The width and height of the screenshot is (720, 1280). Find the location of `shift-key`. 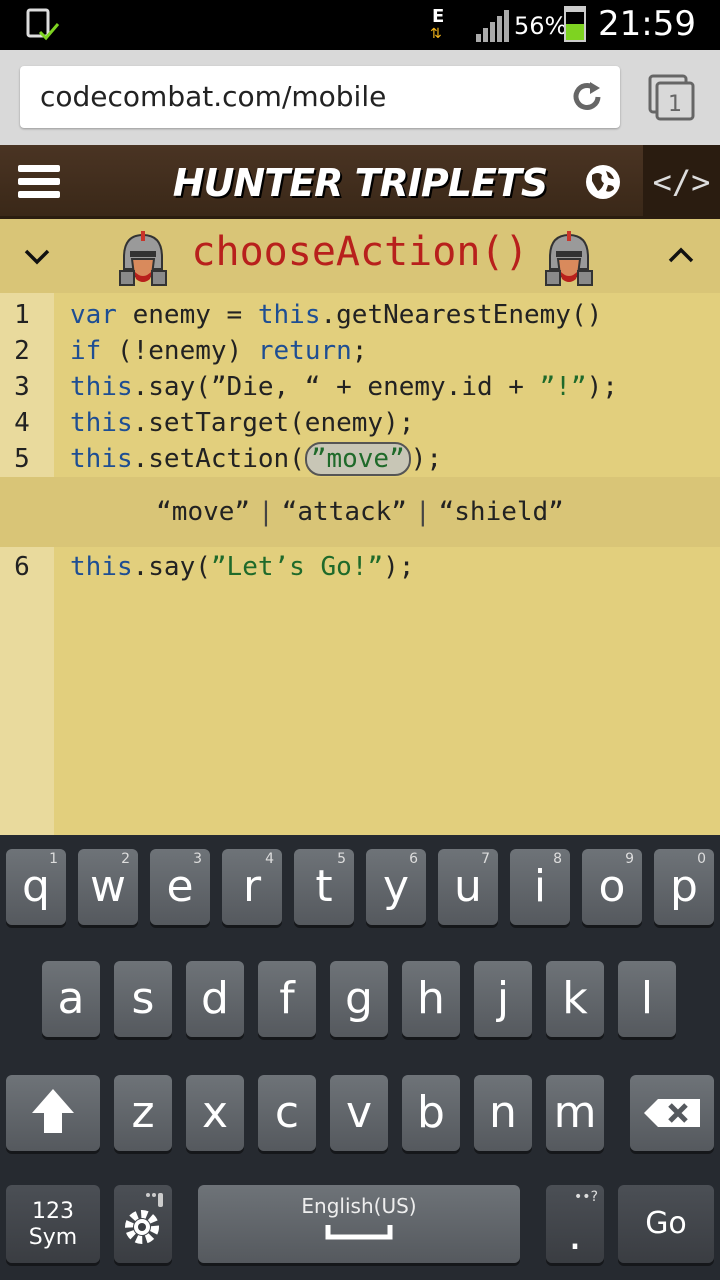

shift-key is located at coordinates (53, 1113).